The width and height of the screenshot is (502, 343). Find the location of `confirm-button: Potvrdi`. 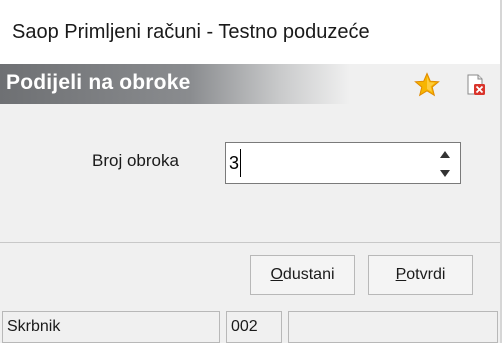

confirm-button: Potvrdi is located at coordinates (420, 275).